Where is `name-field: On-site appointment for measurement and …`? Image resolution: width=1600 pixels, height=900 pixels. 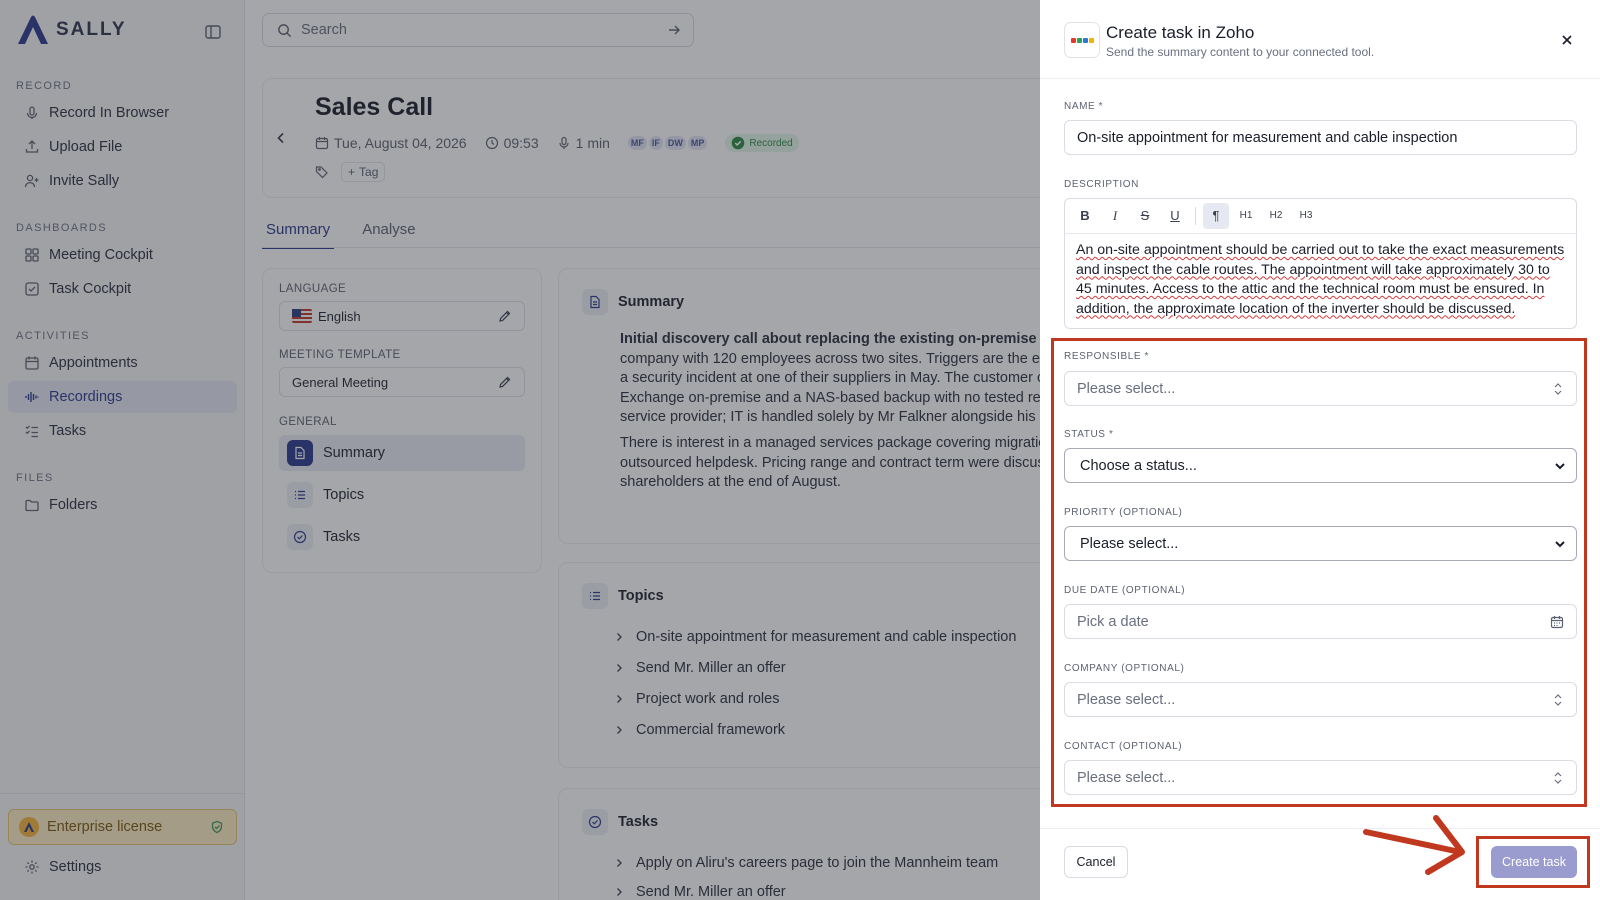 name-field: On-site appointment for measurement and … is located at coordinates (1320, 137).